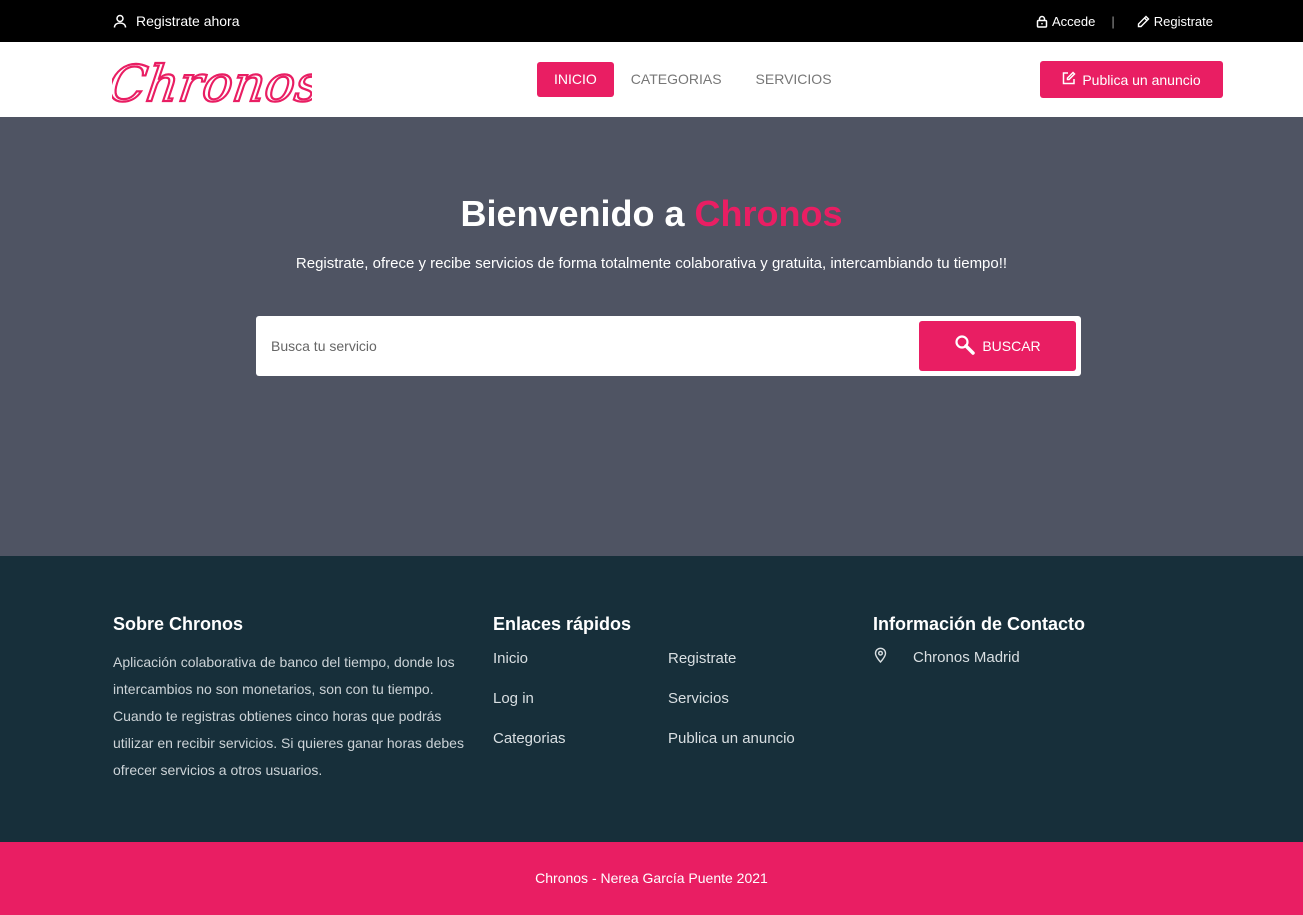 This screenshot has width=1303, height=915. Describe the element at coordinates (755, 749) in the screenshot. I see `footer-link-publica: Publica un anuncio` at that location.